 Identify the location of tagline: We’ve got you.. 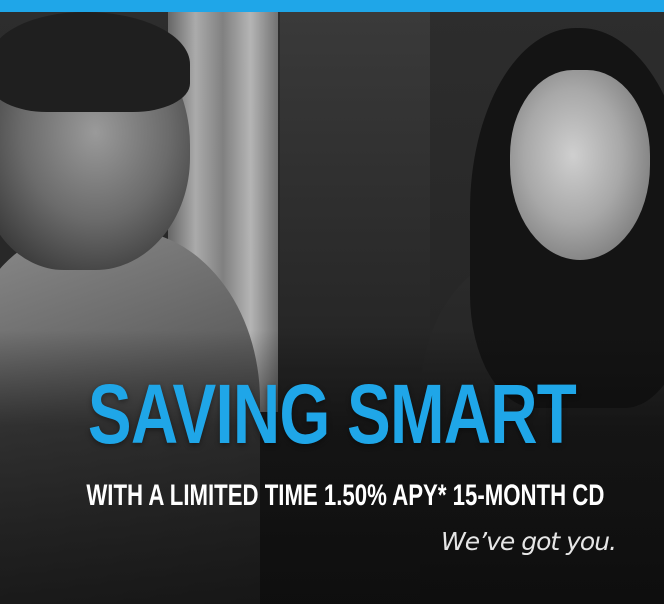
(529, 541).